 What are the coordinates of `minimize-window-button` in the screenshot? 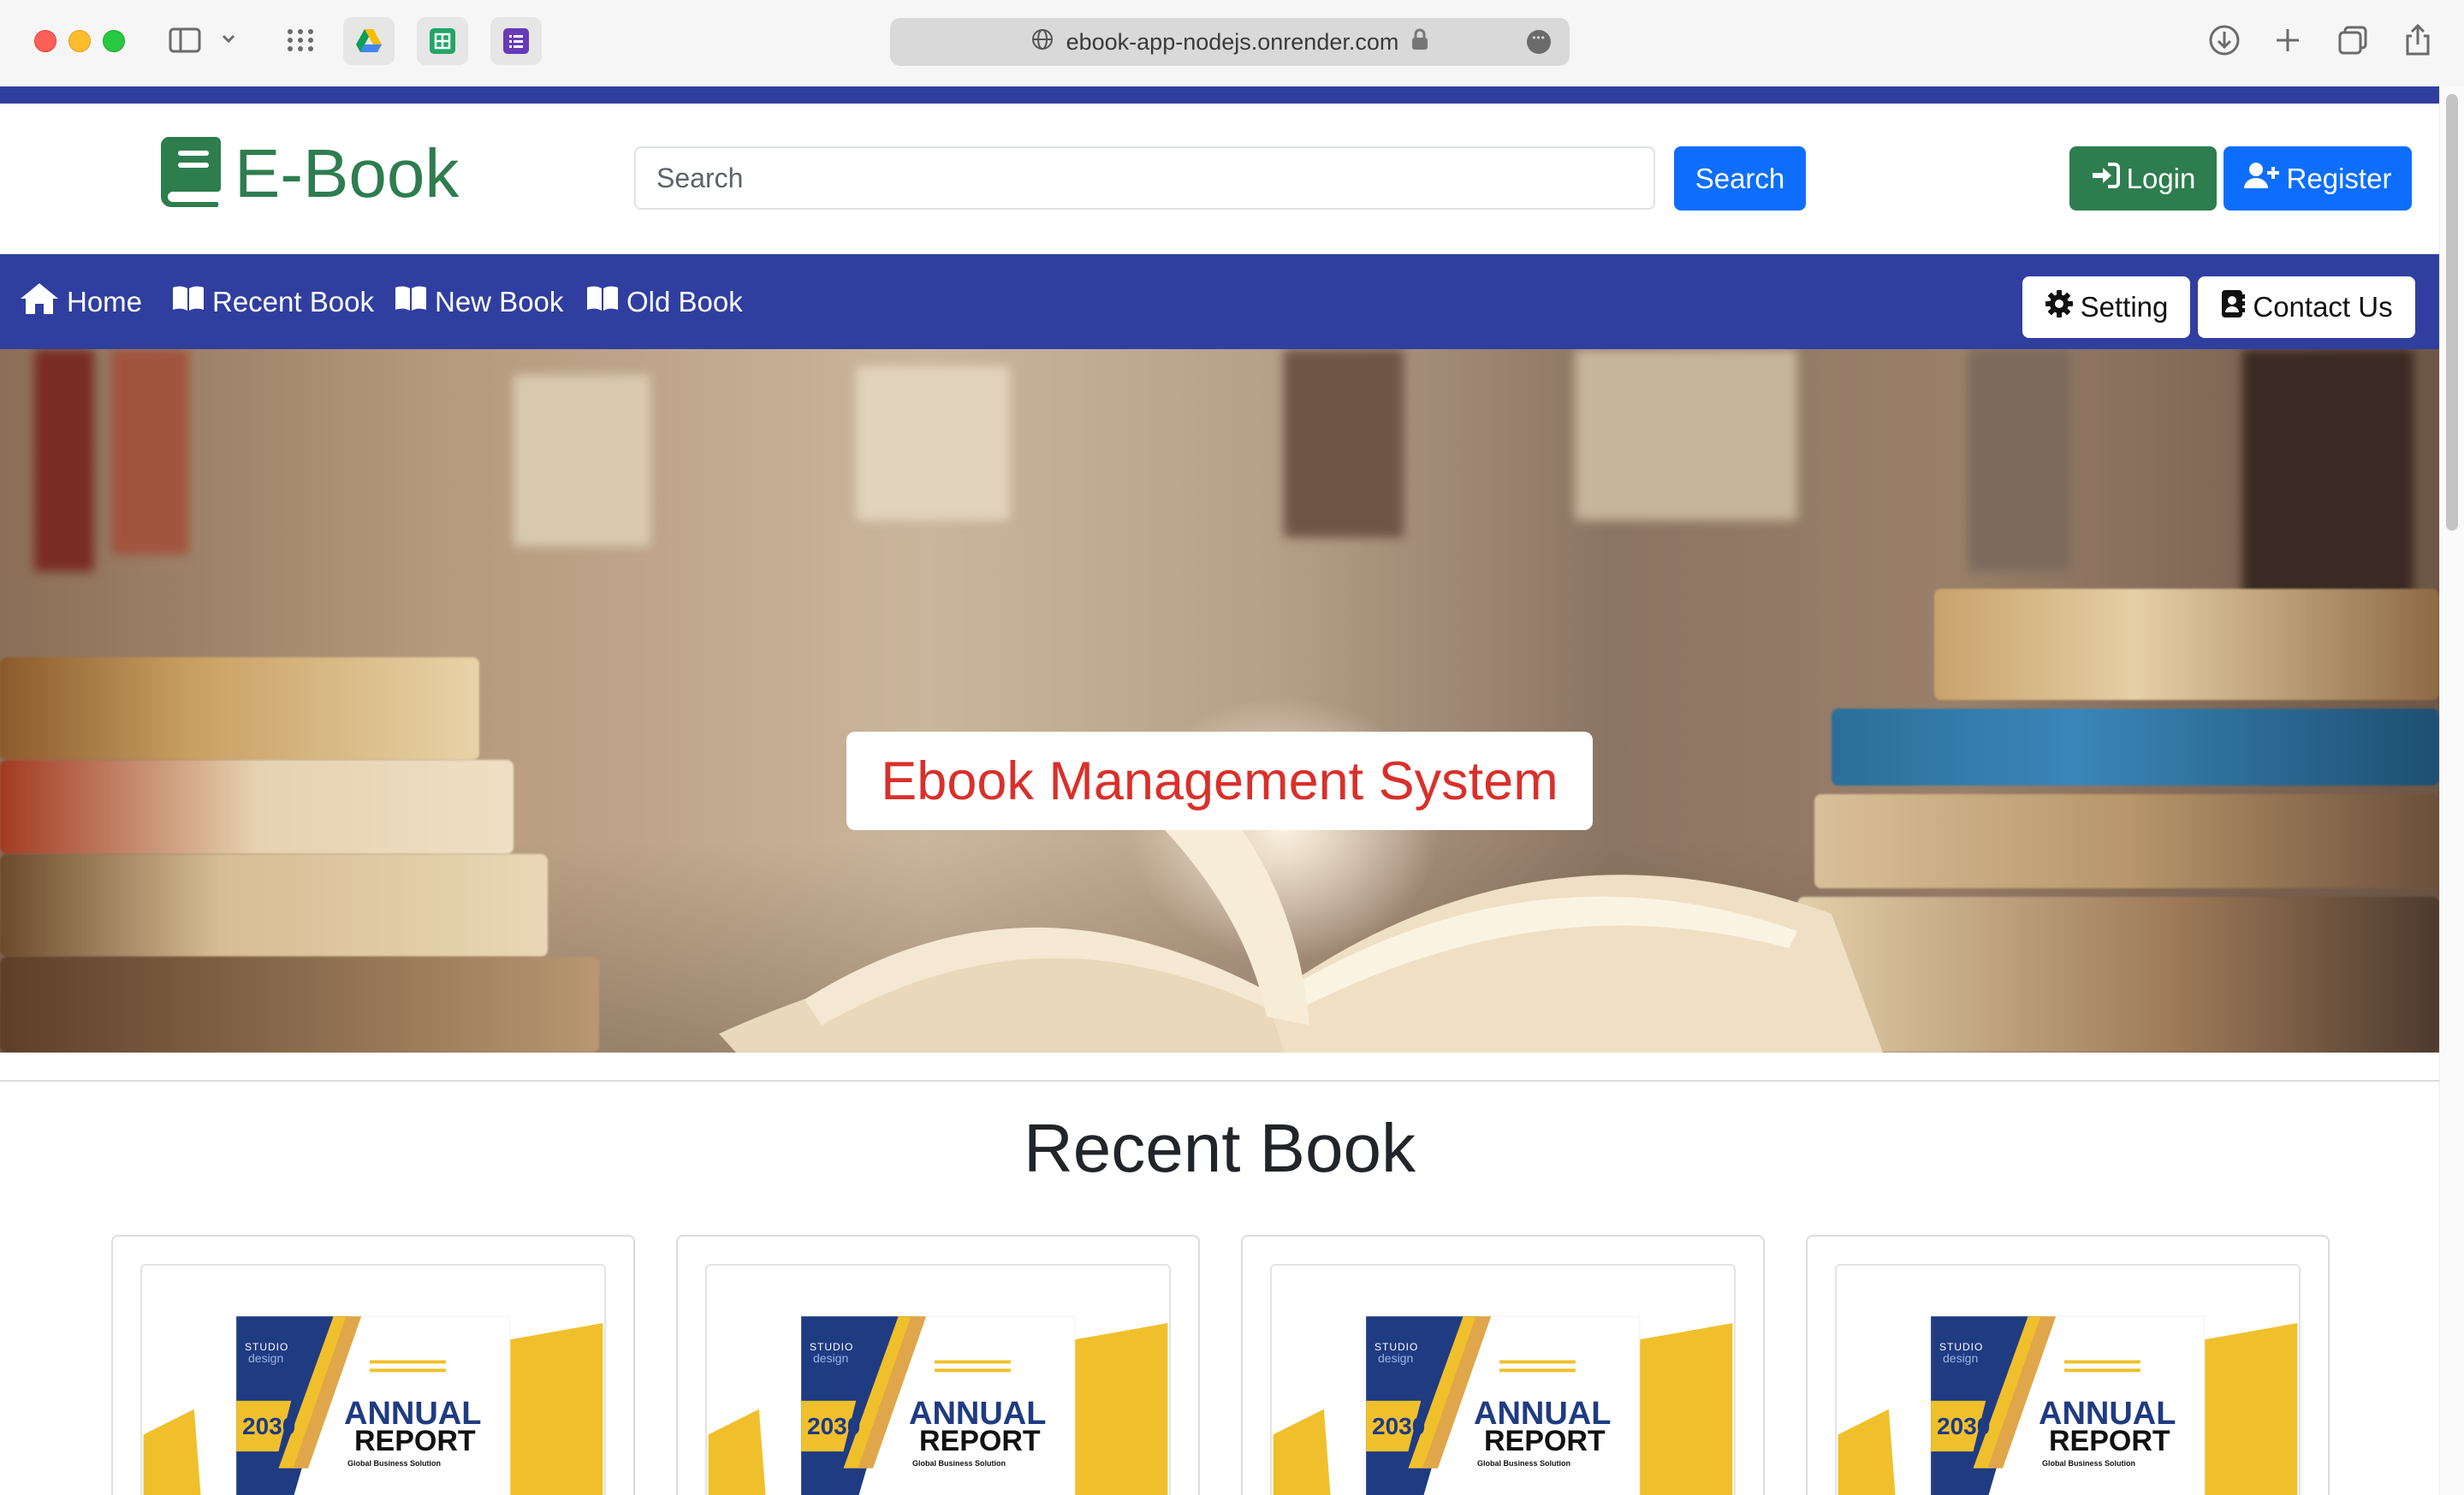 It's located at (79, 41).